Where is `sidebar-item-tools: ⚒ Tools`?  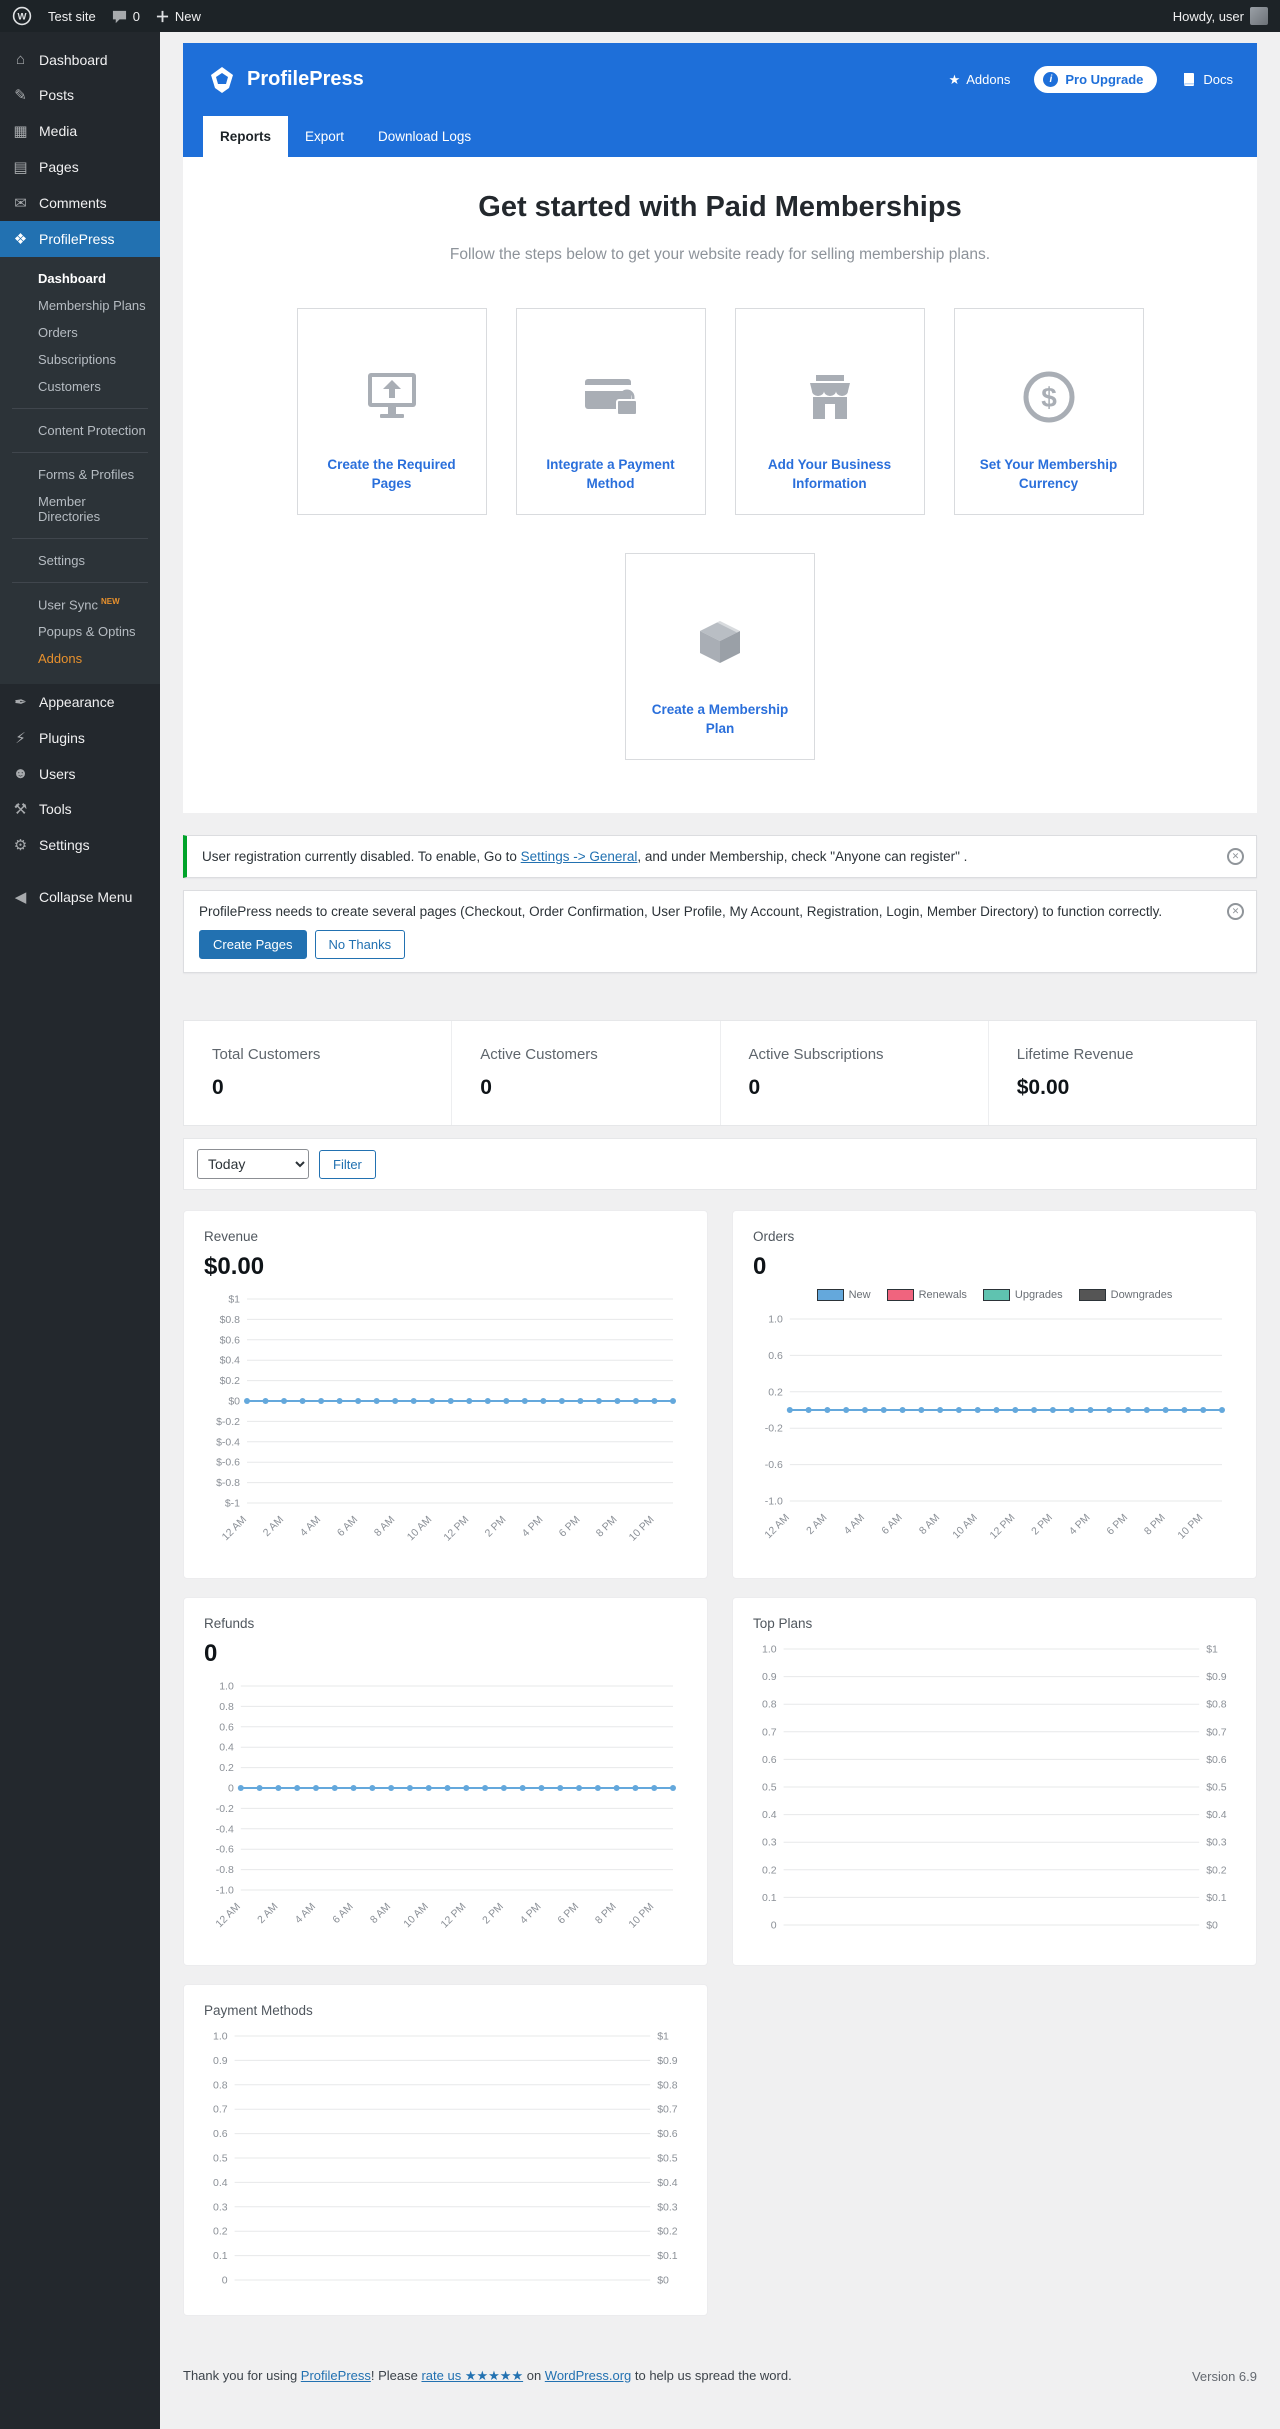
sidebar-item-tools: ⚒ Tools is located at coordinates (80, 809).